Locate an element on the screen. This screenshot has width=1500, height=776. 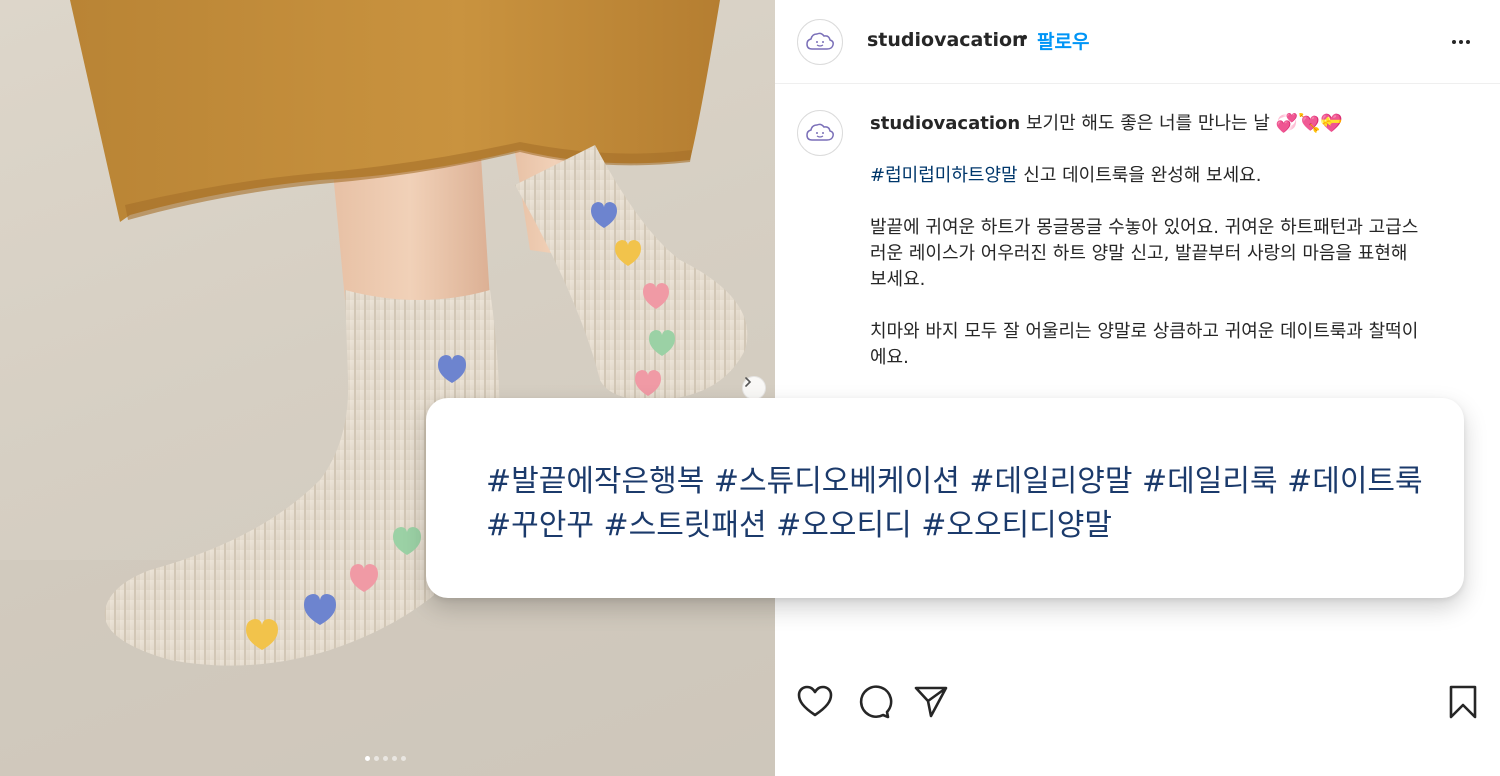
action-bar is located at coordinates (1137, 704).